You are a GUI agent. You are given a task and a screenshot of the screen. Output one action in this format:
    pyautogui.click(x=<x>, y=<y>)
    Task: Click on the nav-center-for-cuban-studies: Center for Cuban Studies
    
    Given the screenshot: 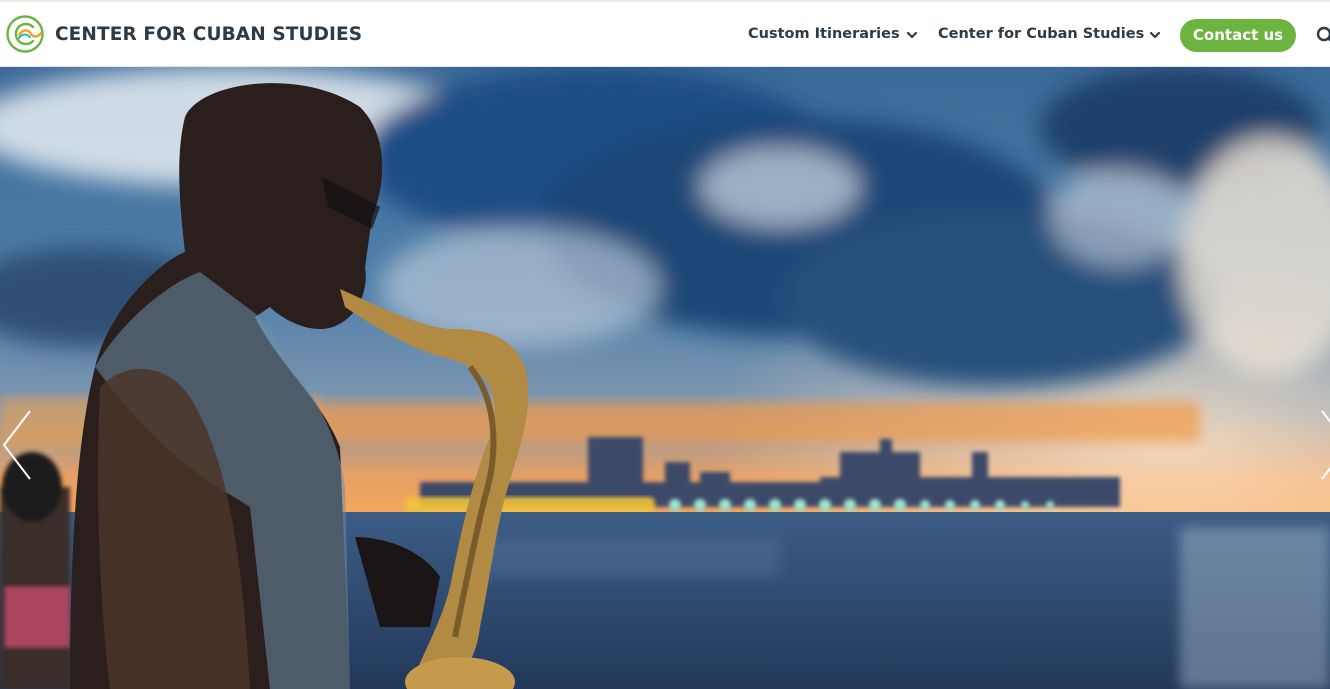 What is the action you would take?
    pyautogui.click(x=1041, y=34)
    